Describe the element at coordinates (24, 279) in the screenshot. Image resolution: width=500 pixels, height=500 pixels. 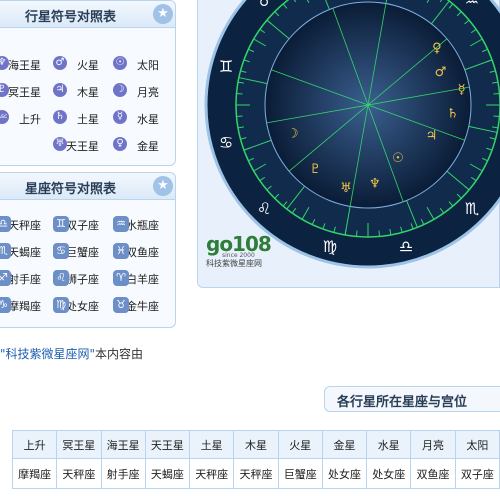
I see `zodiac-name: 射手座` at that location.